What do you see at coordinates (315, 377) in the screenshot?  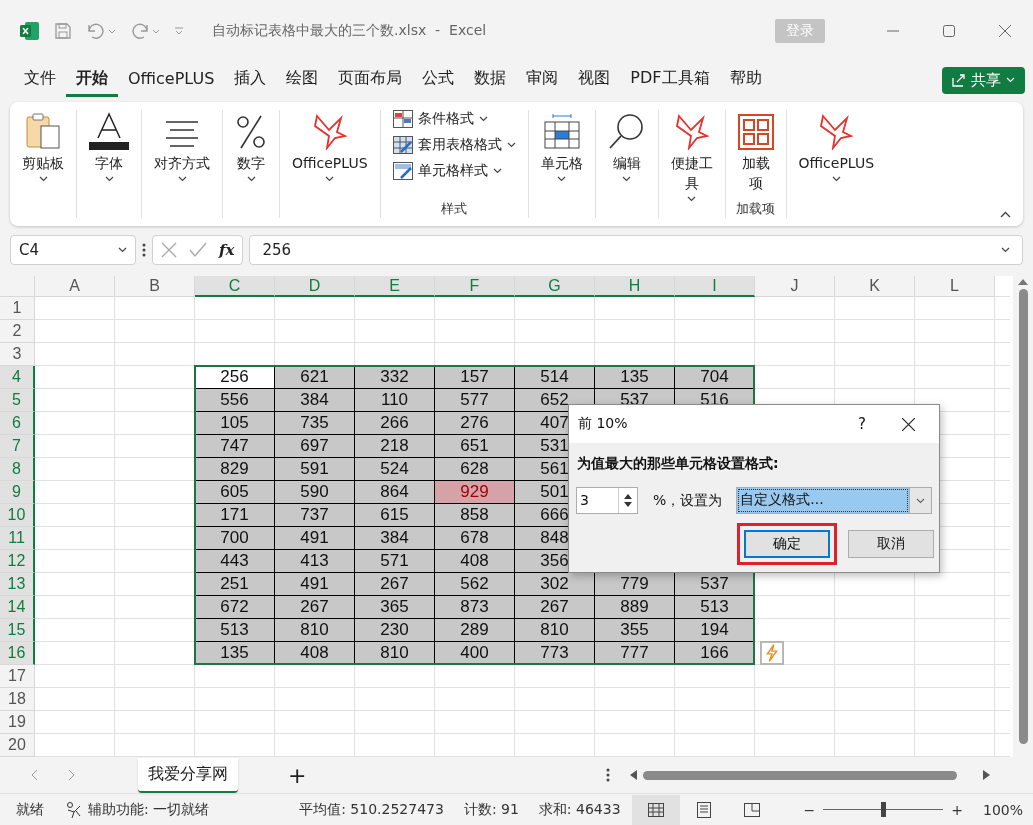 I see `spreadsheet-cell: 621` at bounding box center [315, 377].